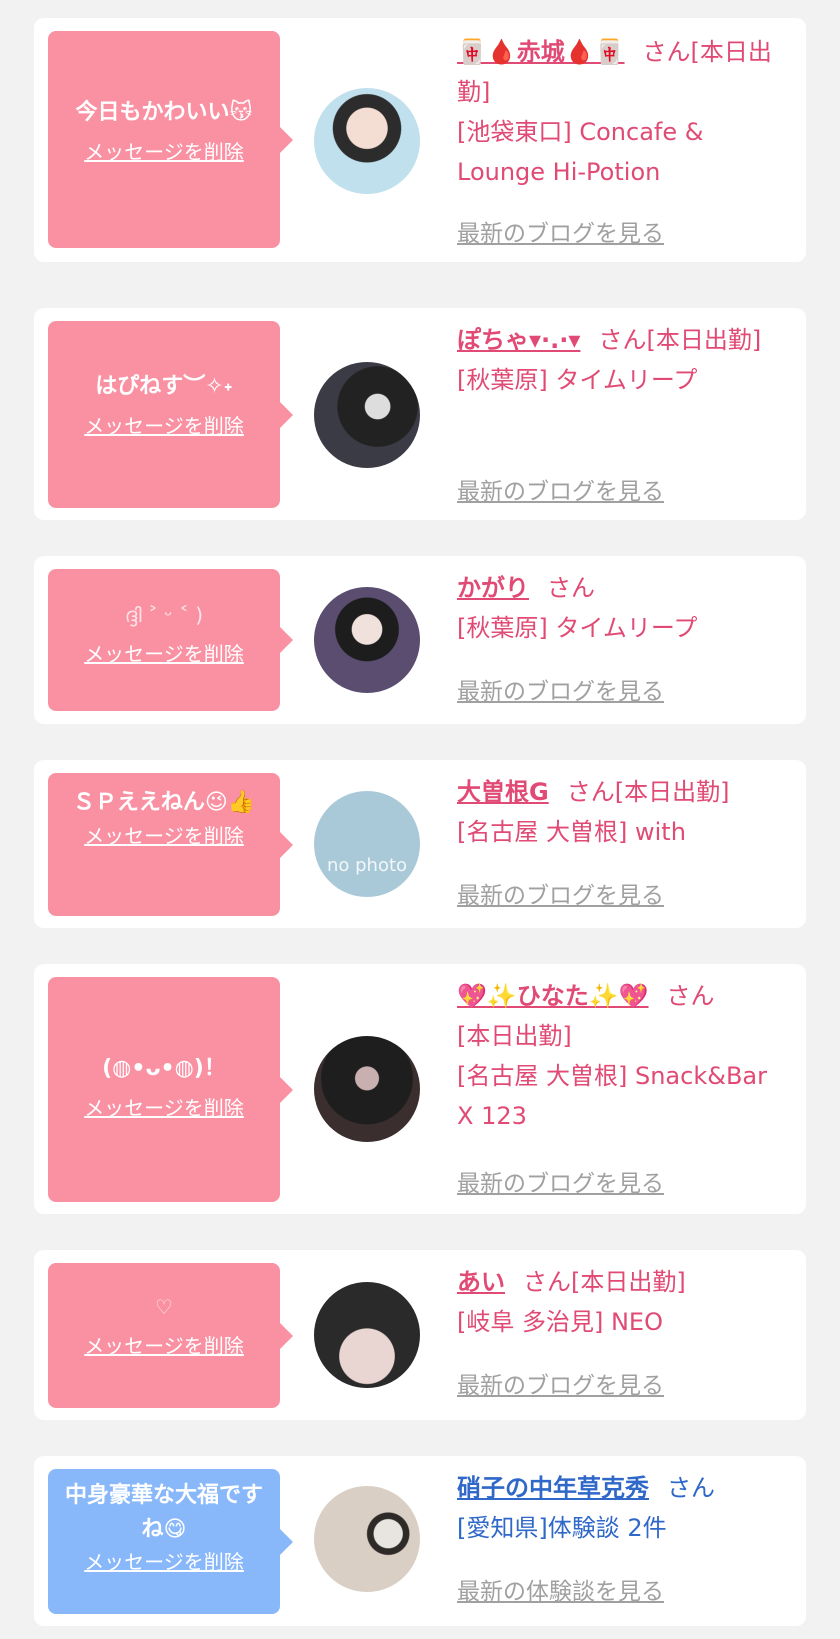 This screenshot has height=1639, width=840. Describe the element at coordinates (619, 360) in the screenshot. I see `cast-info: ぽちゃ▾·.·▾ さん[本日出勤] [秋葉原] タイムリープ` at that location.